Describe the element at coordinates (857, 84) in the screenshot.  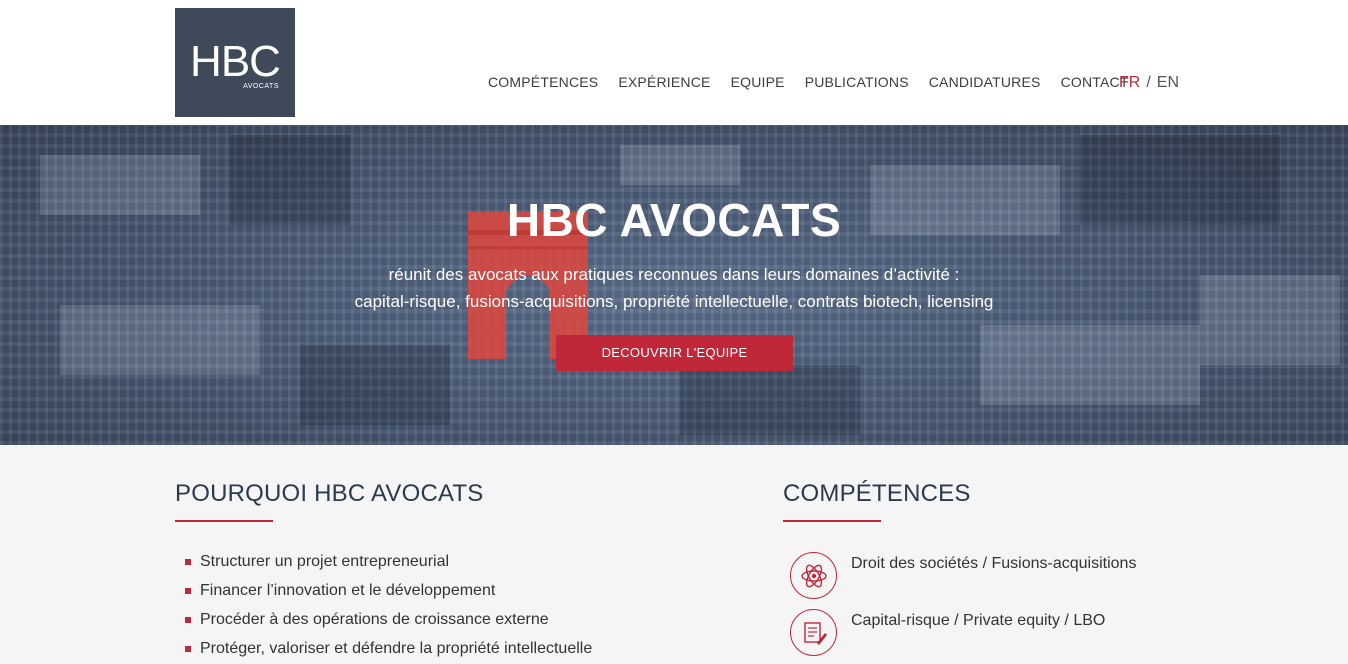
I see `nav-publications: PUBLICATIONS` at that location.